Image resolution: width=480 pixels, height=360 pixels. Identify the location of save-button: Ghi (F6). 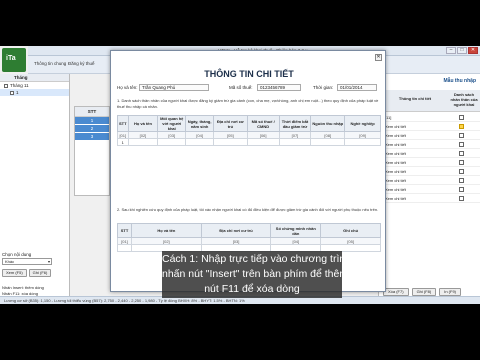
(40, 273).